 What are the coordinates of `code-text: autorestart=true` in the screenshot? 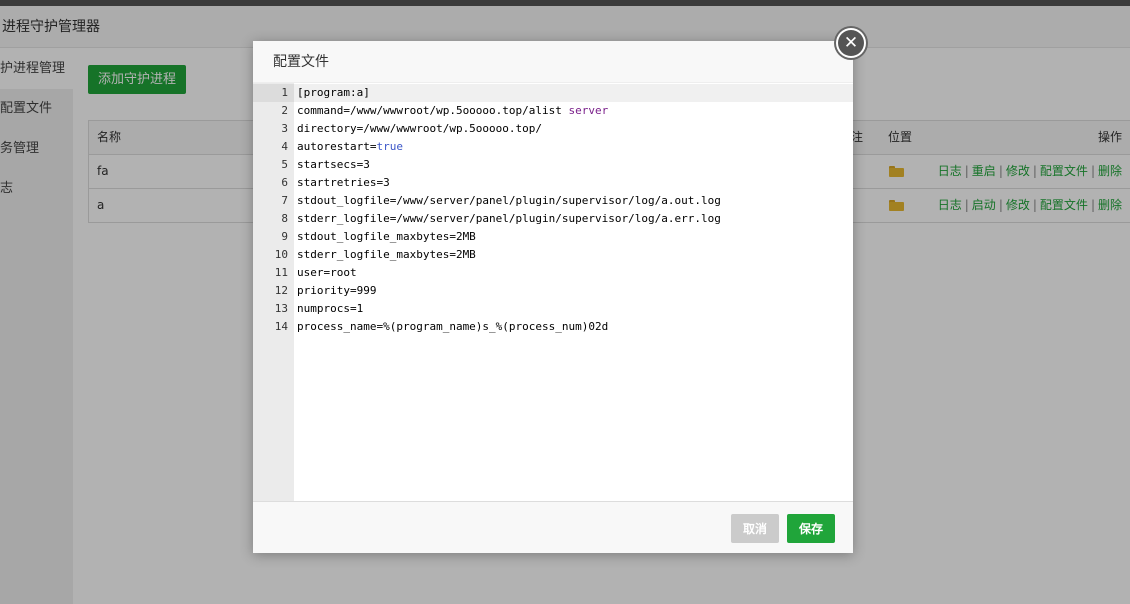 It's located at (350, 147).